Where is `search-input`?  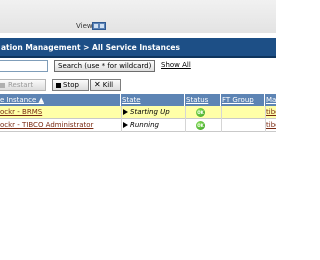 search-input is located at coordinates (24, 66).